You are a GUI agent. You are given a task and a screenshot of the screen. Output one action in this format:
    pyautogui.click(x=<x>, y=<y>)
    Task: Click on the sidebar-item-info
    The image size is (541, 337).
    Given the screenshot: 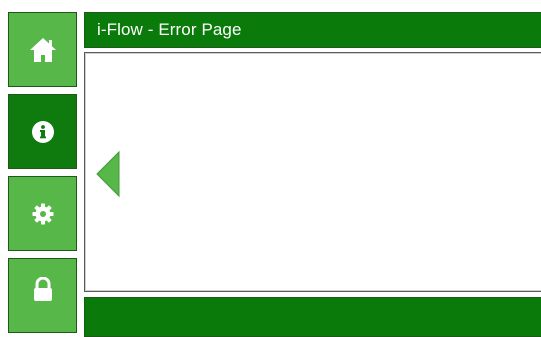 What is the action you would take?
    pyautogui.click(x=42, y=131)
    